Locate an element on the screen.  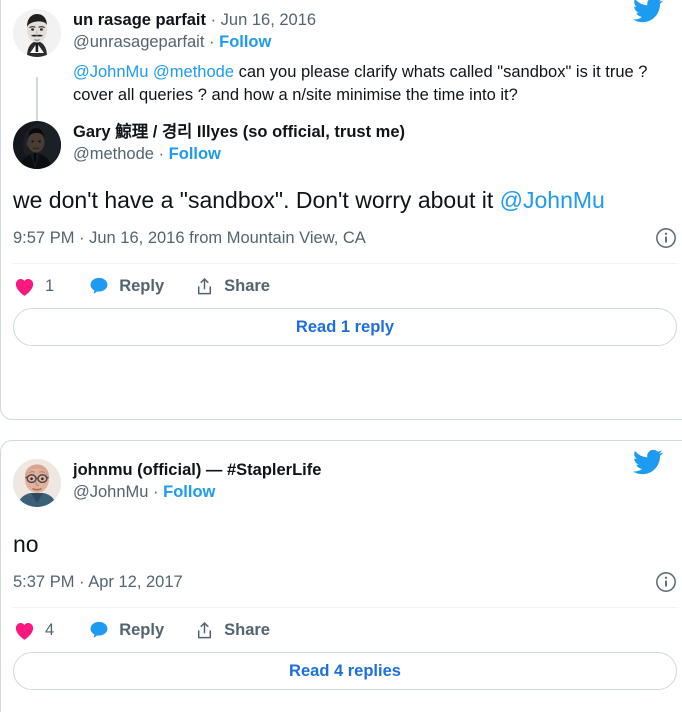
mention-johnmu-body: @JohnMu is located at coordinates (552, 200).